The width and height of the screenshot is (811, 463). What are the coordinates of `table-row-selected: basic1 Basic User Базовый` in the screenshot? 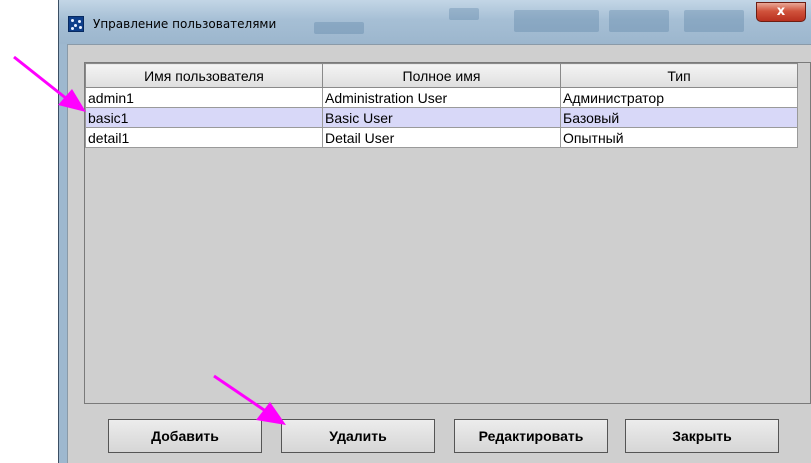 It's located at (441, 117).